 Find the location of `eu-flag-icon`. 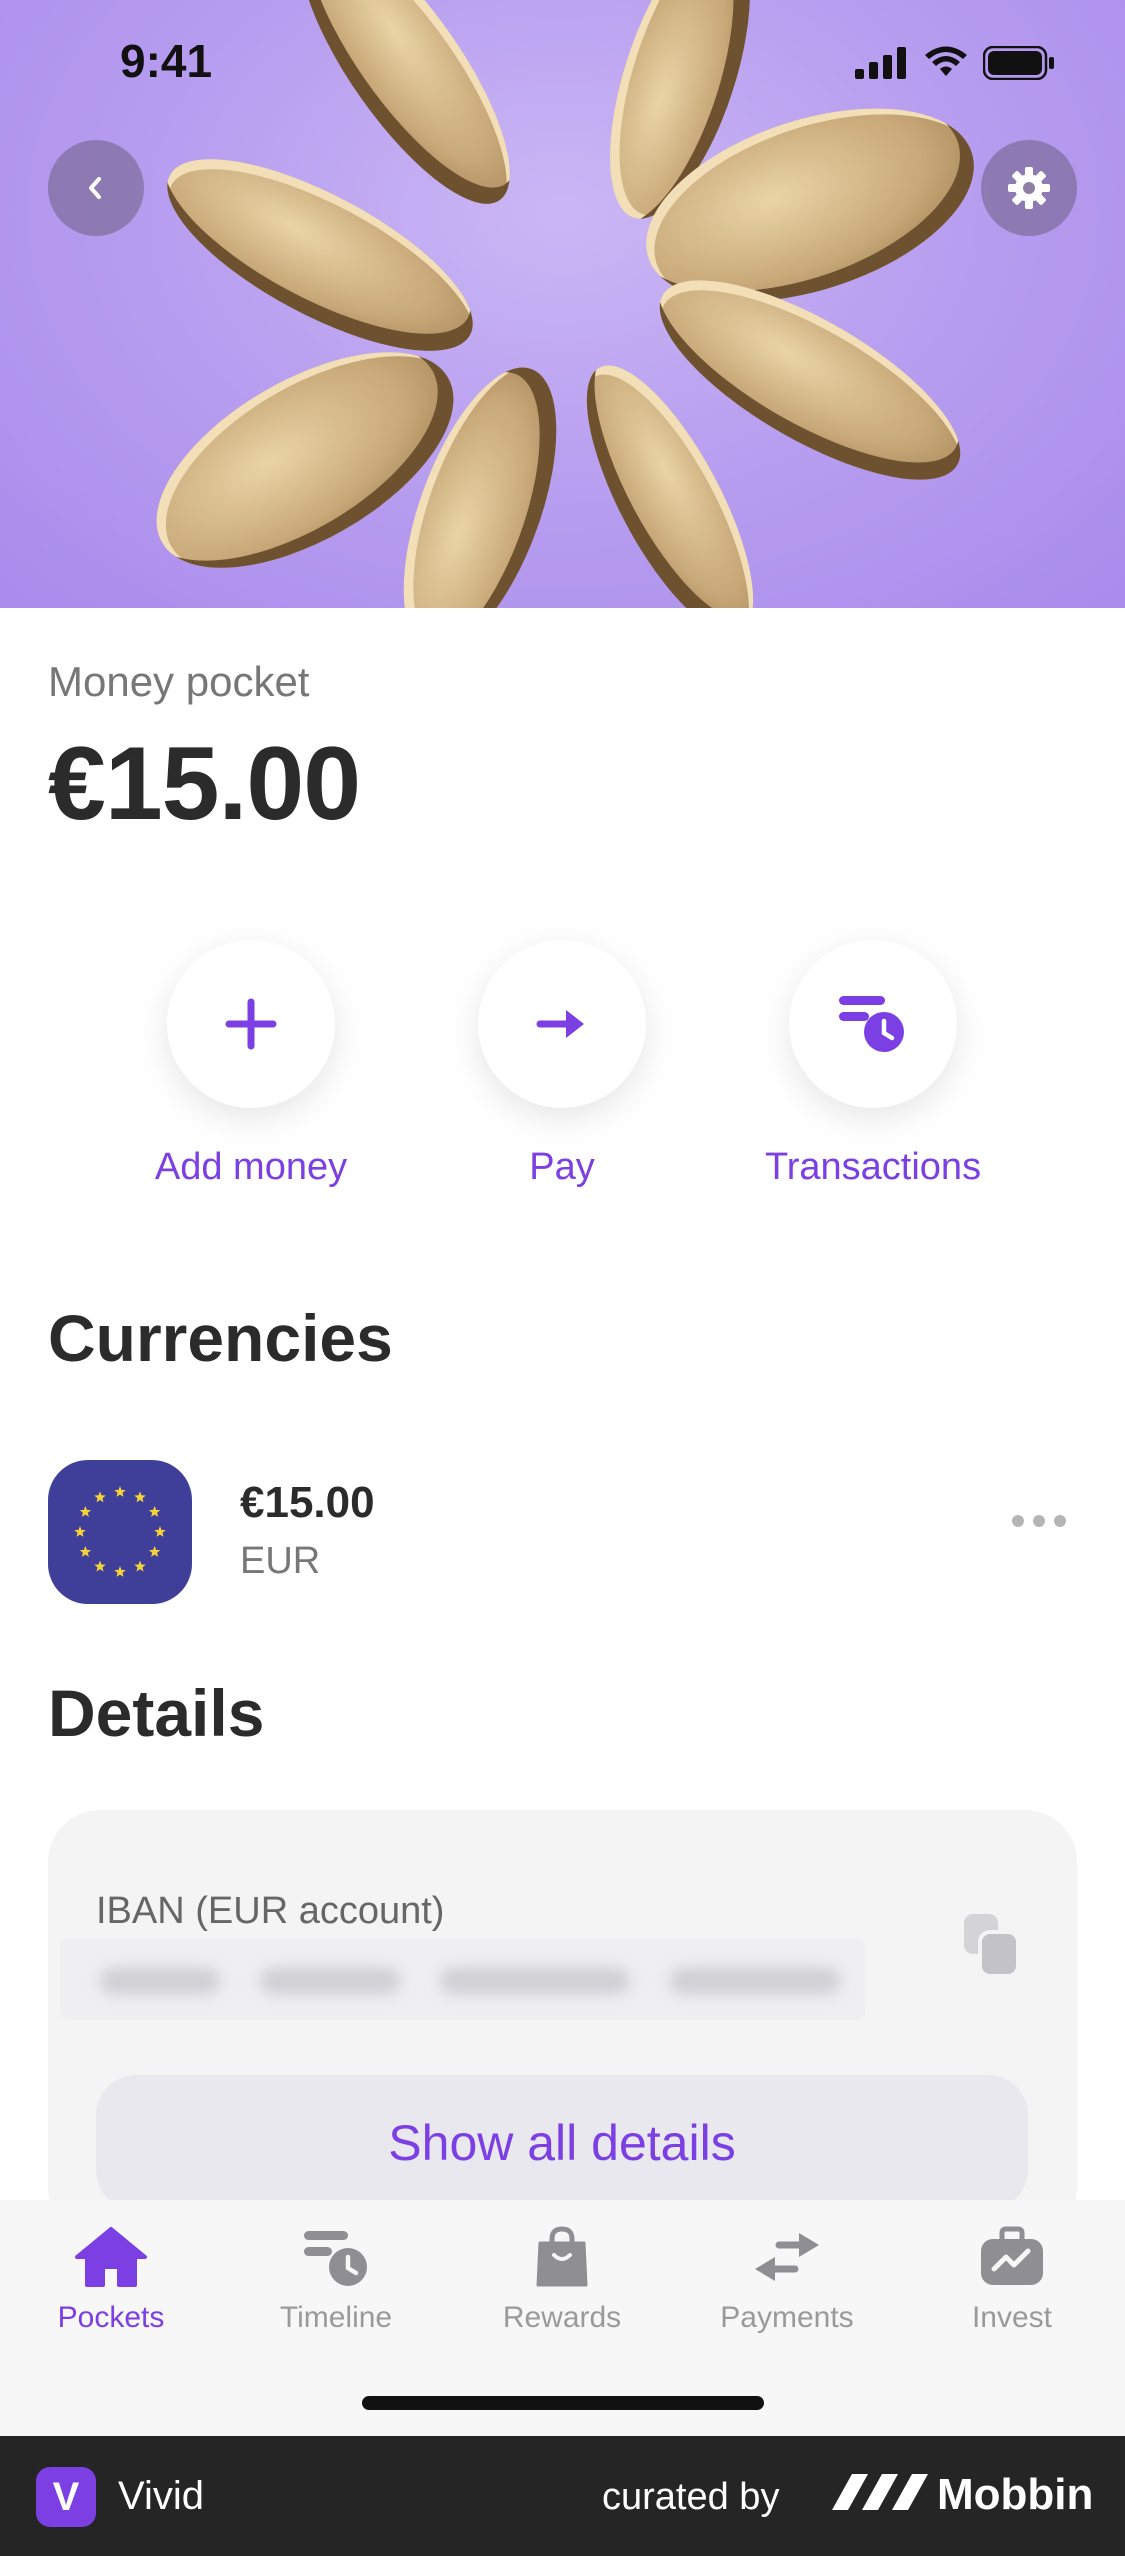

eu-flag-icon is located at coordinates (120, 1532).